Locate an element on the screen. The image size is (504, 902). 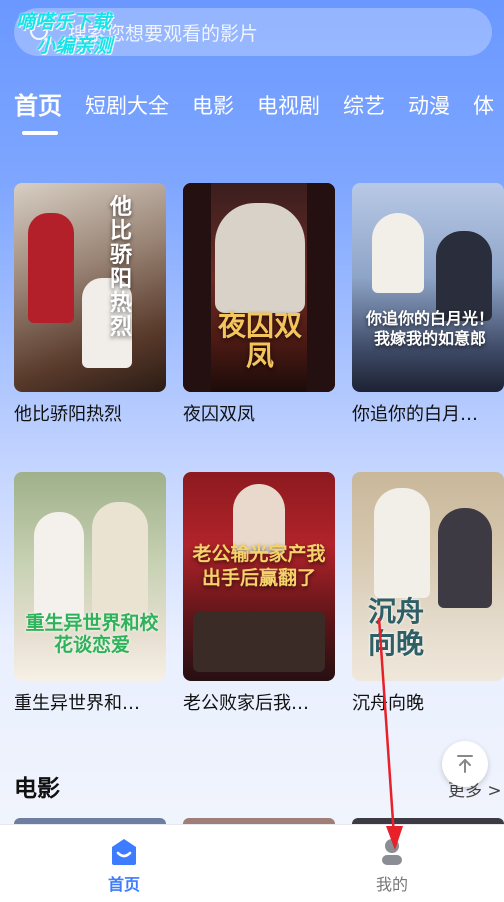
category-tabs: 首页 短剧大全 电影 电视剧 综艺 动漫 体 is located at coordinates (259, 108).